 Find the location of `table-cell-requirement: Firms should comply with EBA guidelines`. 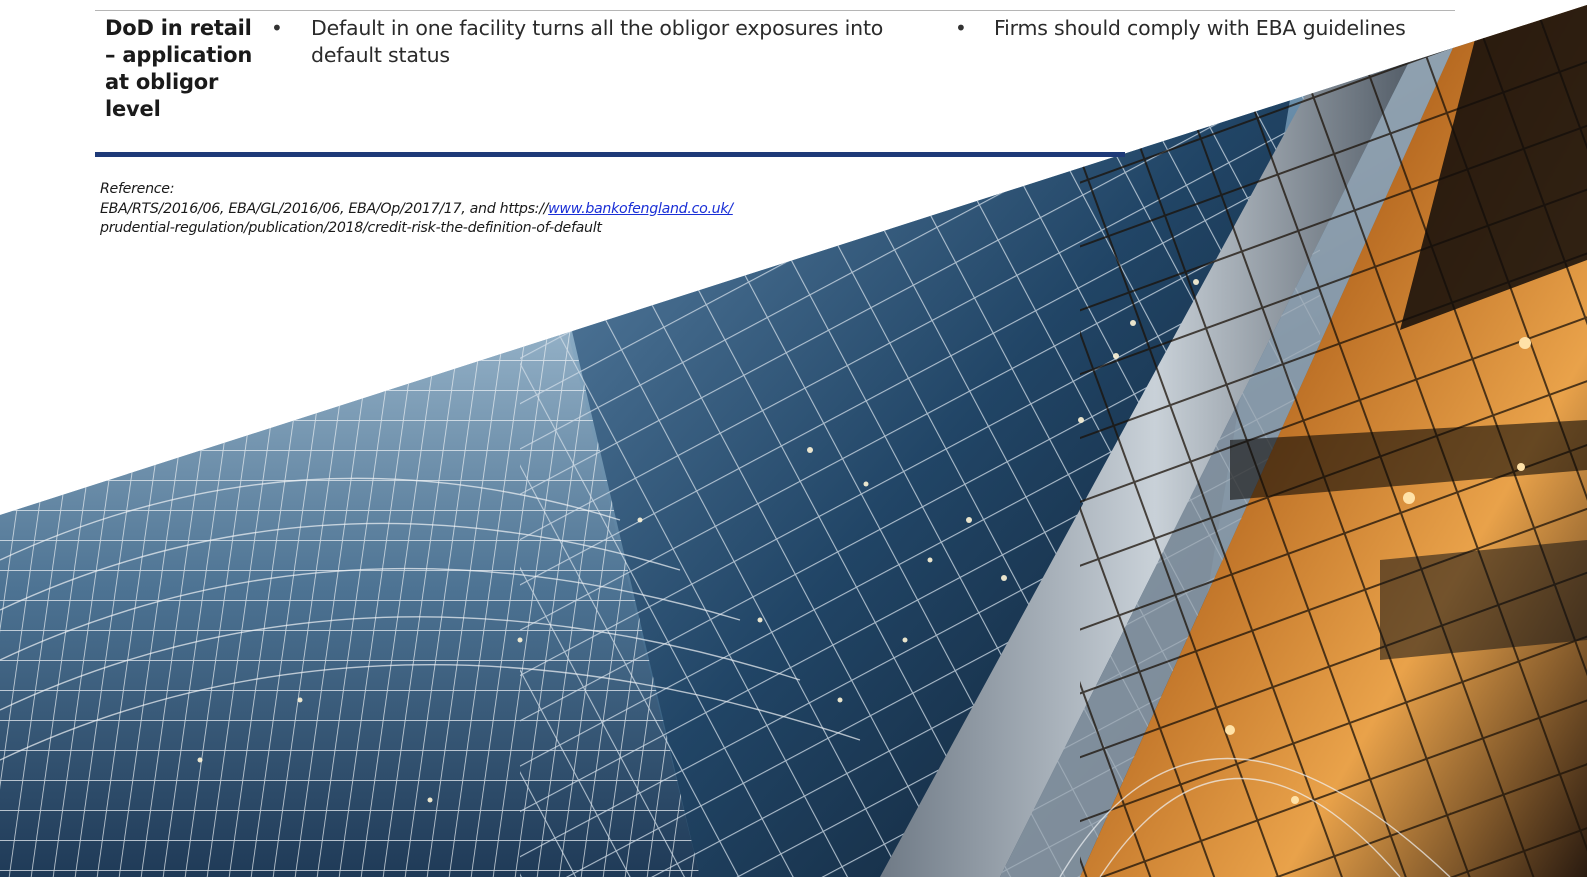

table-cell-requirement: Firms should comply with EBA guidelines is located at coordinates (1200, 28).